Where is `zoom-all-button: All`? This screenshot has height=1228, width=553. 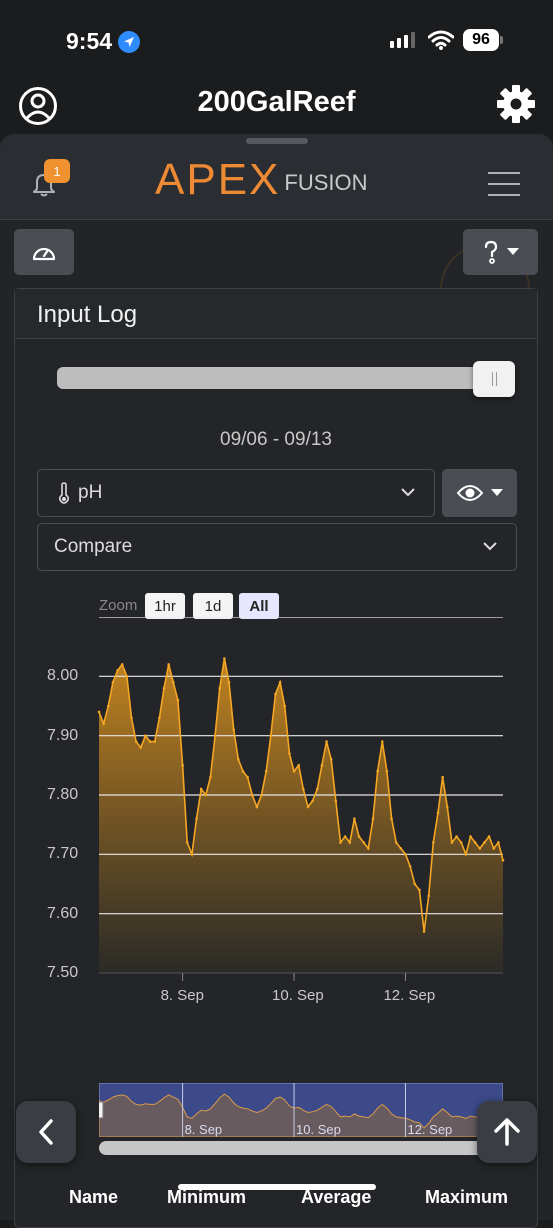 zoom-all-button: All is located at coordinates (259, 606).